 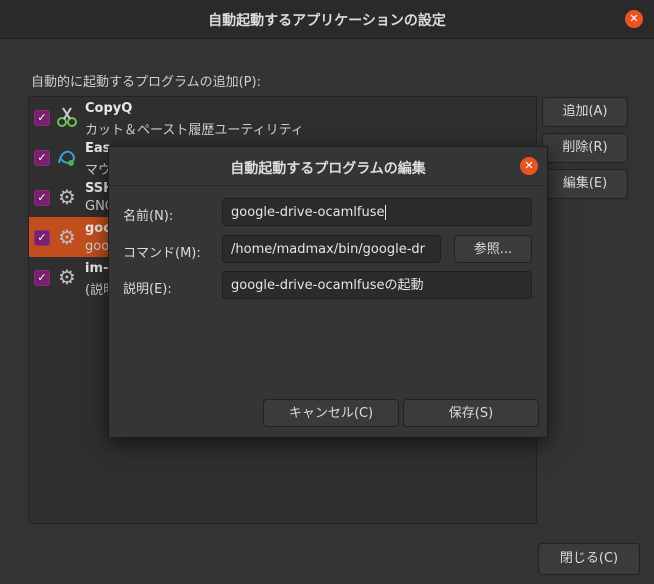 What do you see at coordinates (67, 117) in the screenshot?
I see `copyq-scissors-icon` at bounding box center [67, 117].